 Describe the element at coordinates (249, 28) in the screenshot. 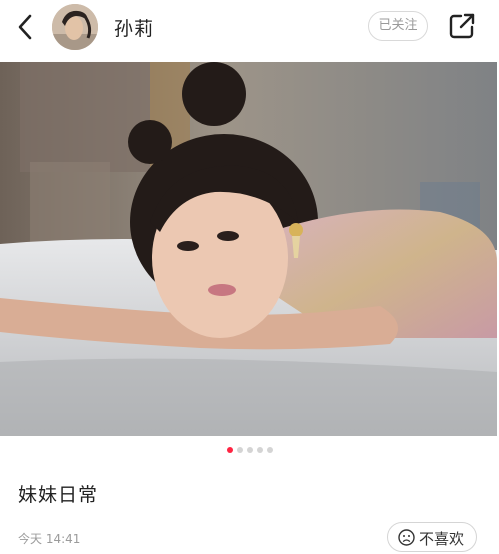

I see `top-bar: 孙莉 已关注` at that location.